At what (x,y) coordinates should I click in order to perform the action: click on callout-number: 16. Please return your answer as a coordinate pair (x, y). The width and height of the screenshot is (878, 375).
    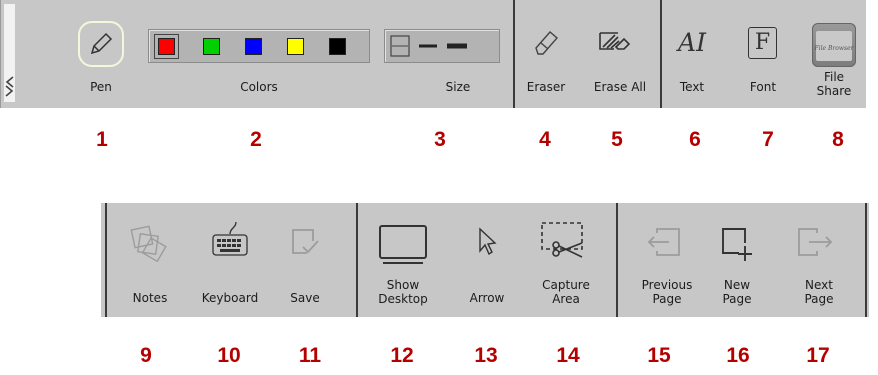
    Looking at the image, I should click on (738, 355).